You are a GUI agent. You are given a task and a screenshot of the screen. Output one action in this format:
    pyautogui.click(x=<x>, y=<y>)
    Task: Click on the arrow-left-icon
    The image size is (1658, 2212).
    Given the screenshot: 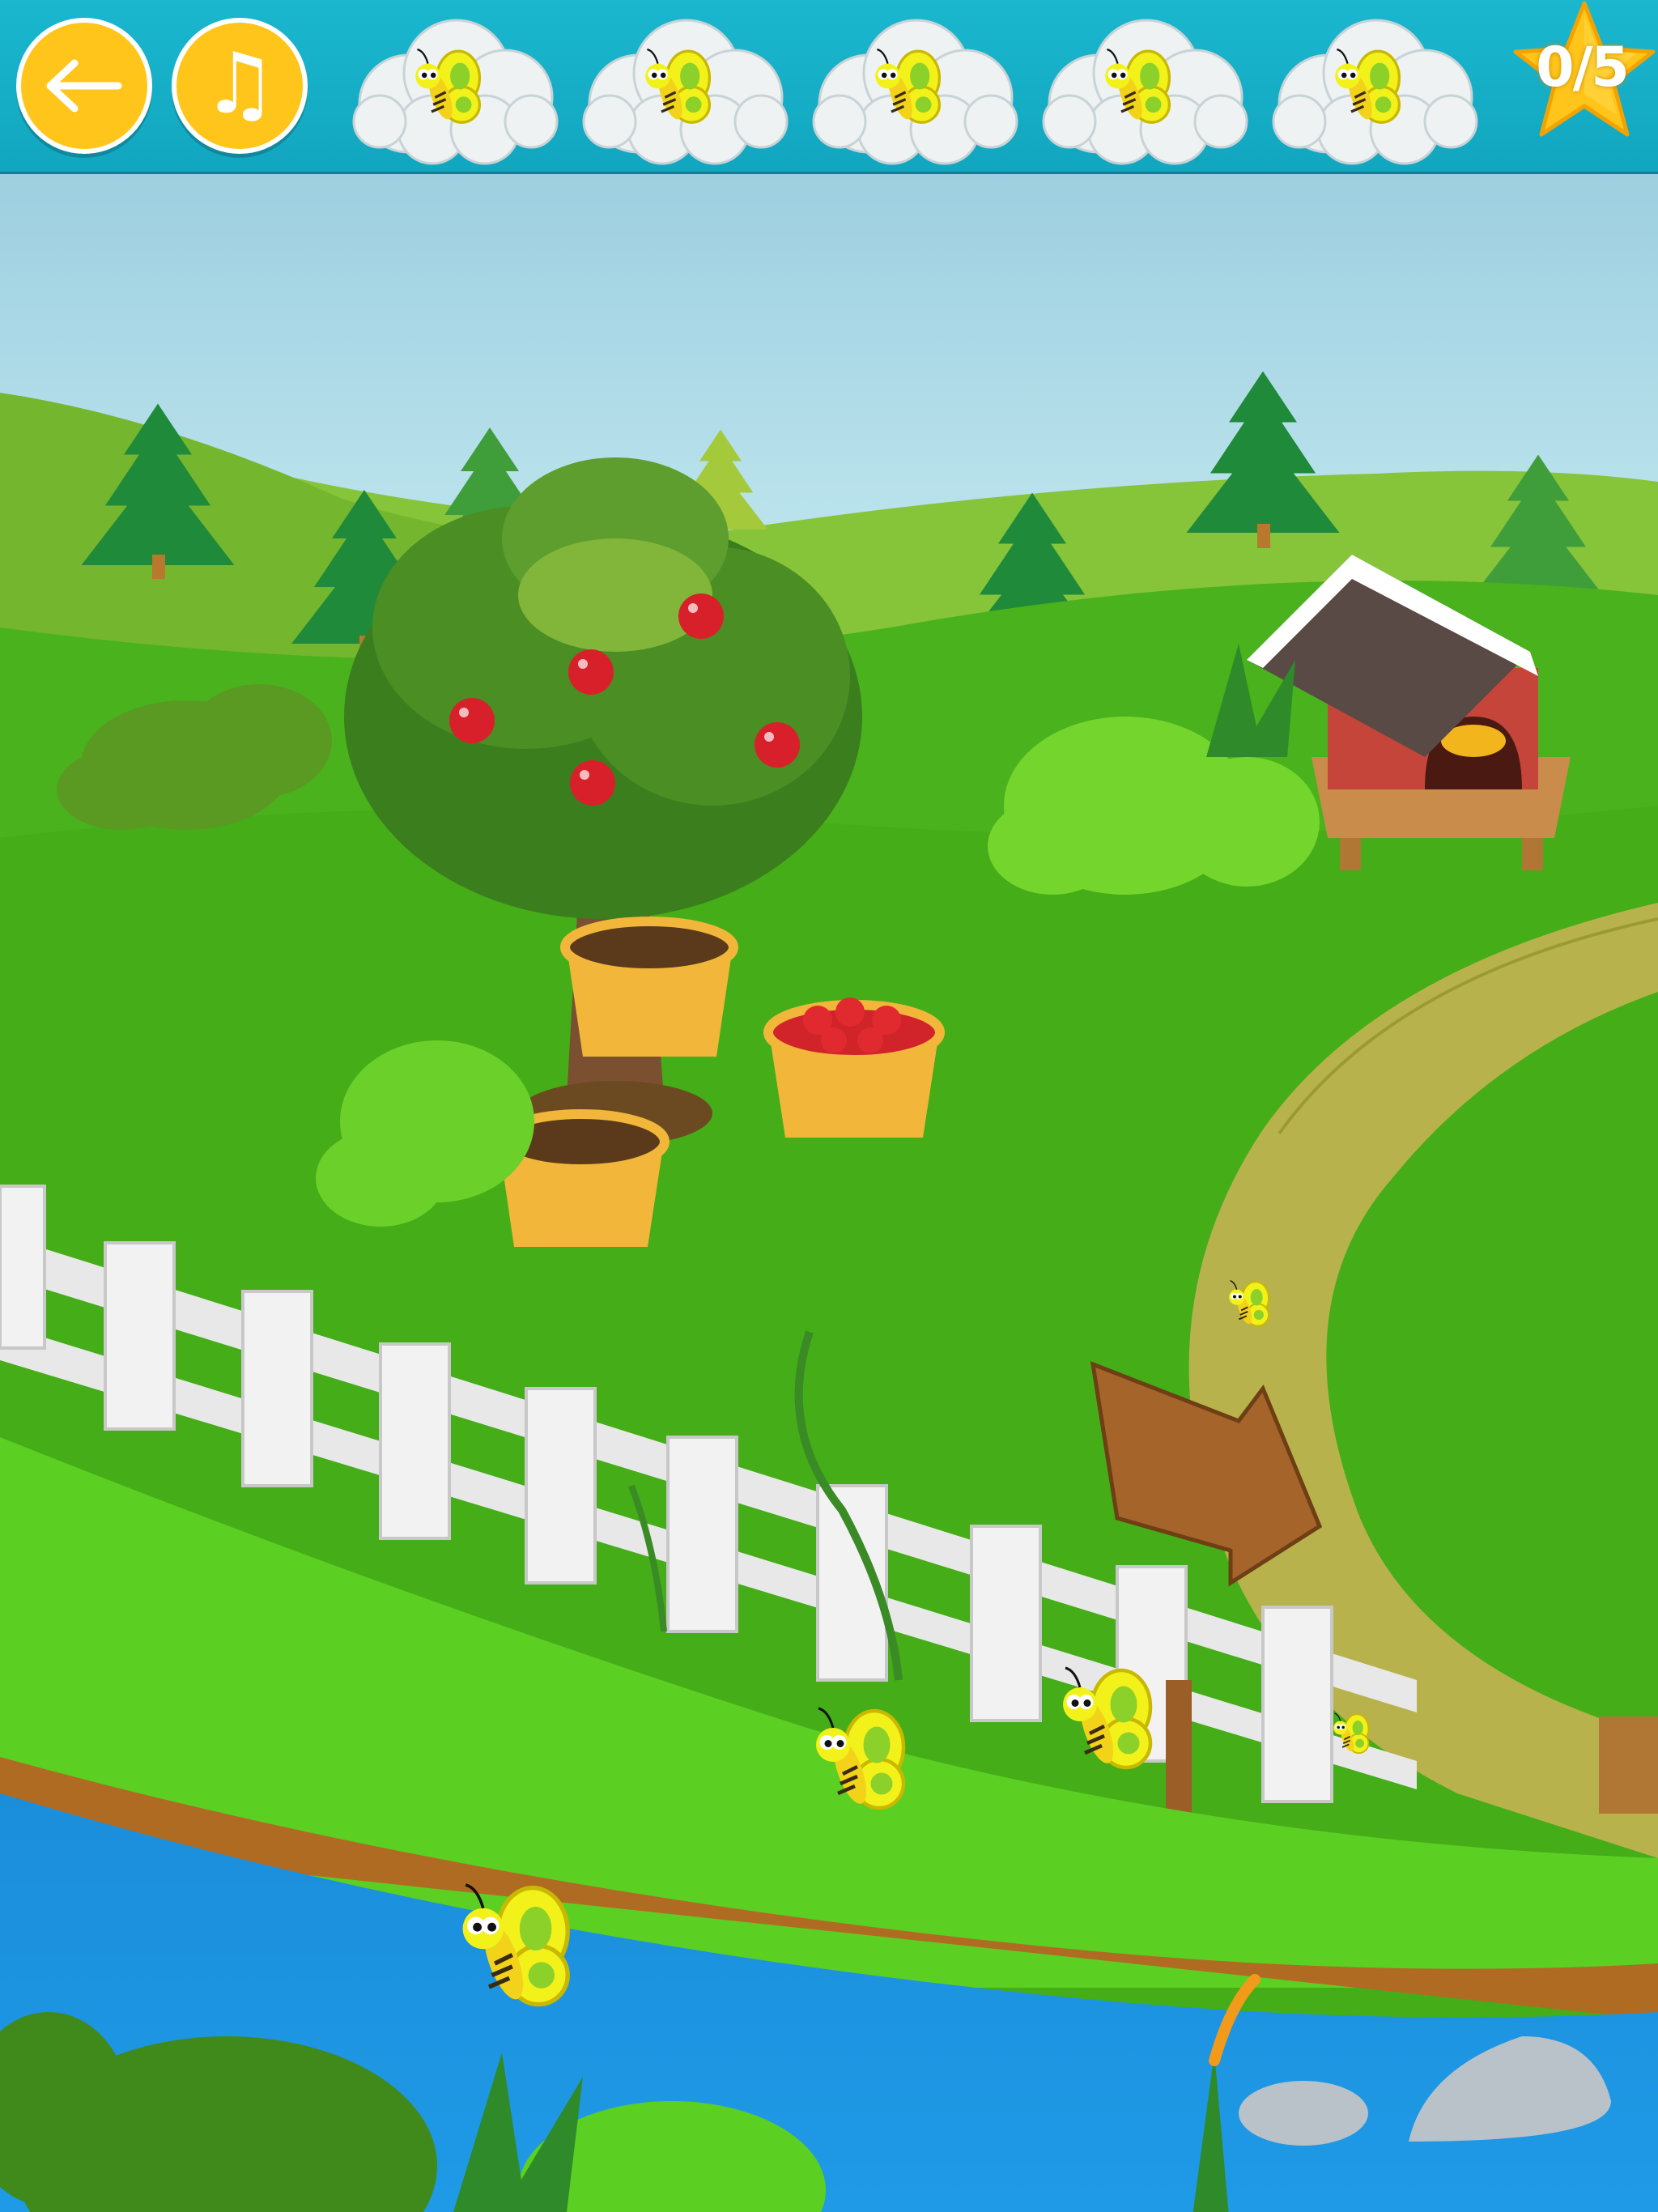 What is the action you would take?
    pyautogui.click(x=84, y=86)
    